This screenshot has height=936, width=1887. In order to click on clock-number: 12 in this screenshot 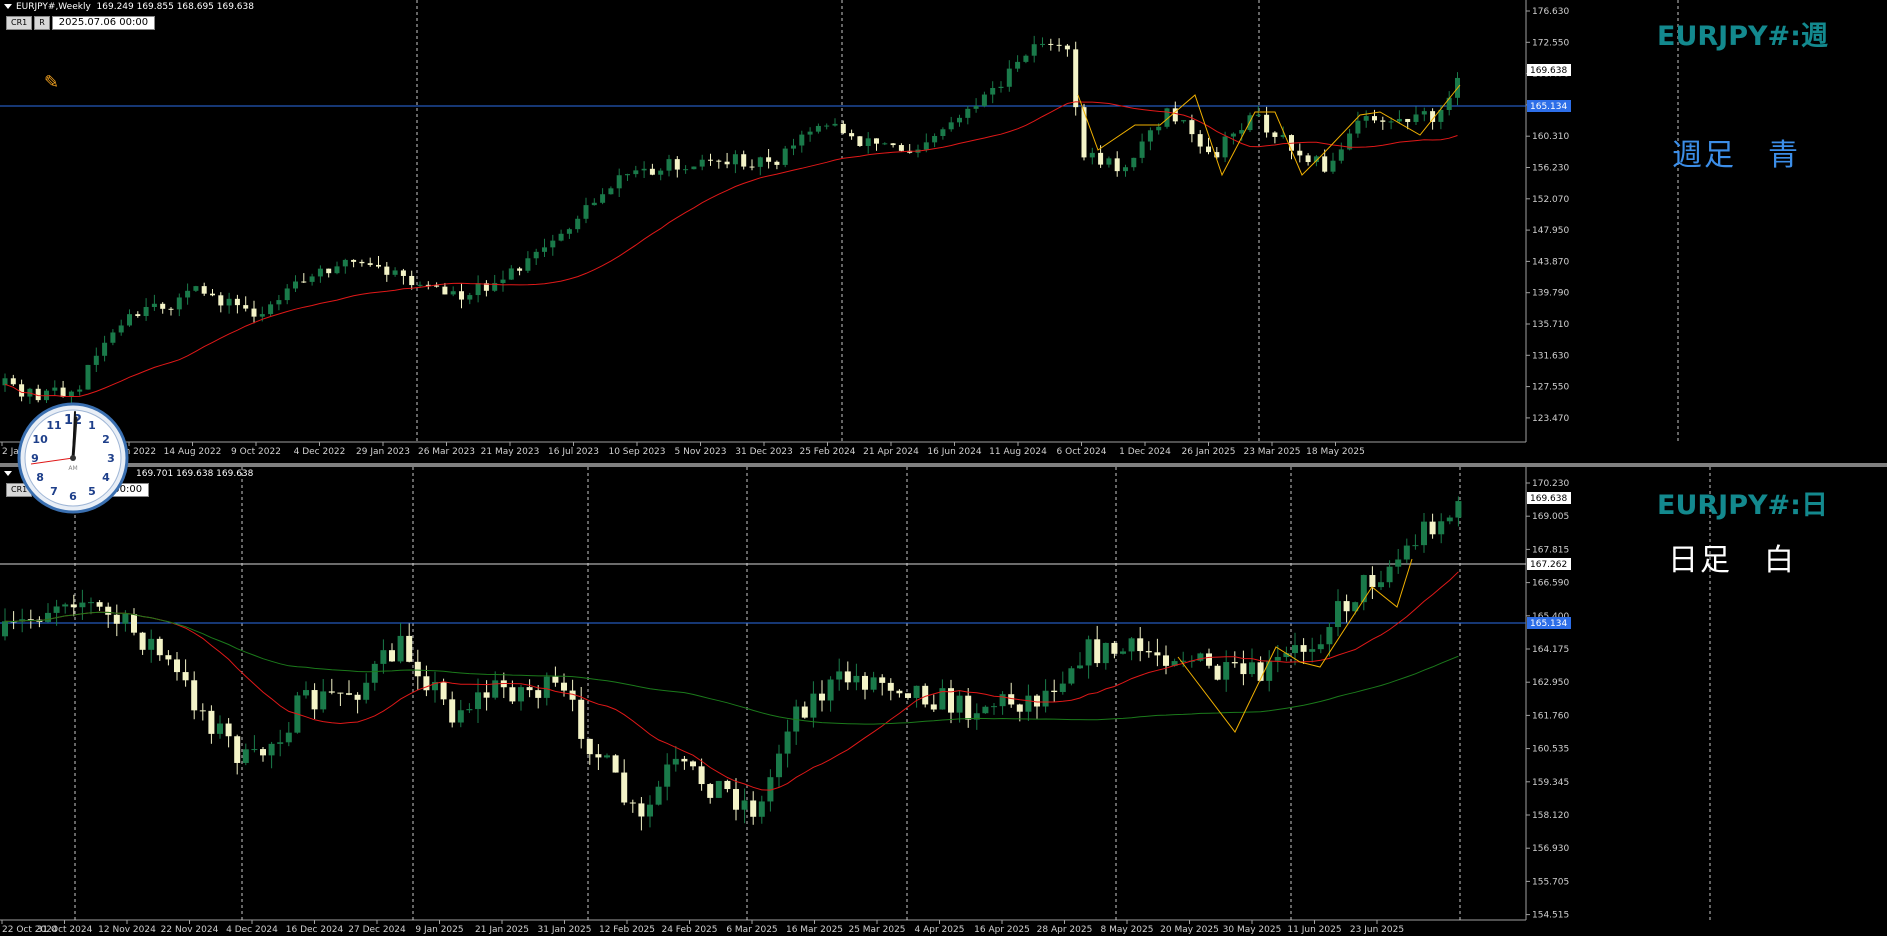, I will do `click(73, 420)`.